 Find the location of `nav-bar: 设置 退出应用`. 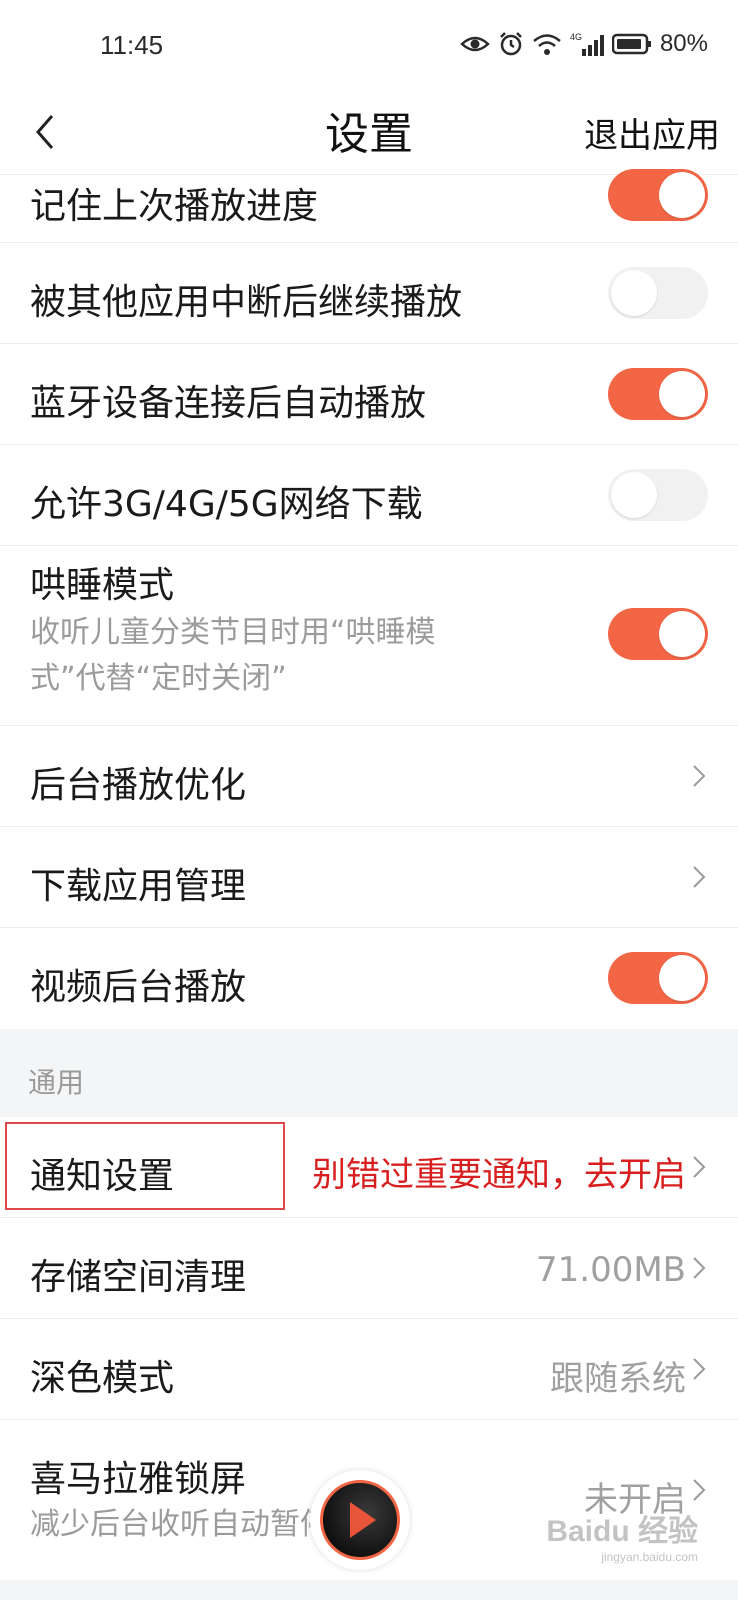

nav-bar: 设置 退出应用 is located at coordinates (369, 132).